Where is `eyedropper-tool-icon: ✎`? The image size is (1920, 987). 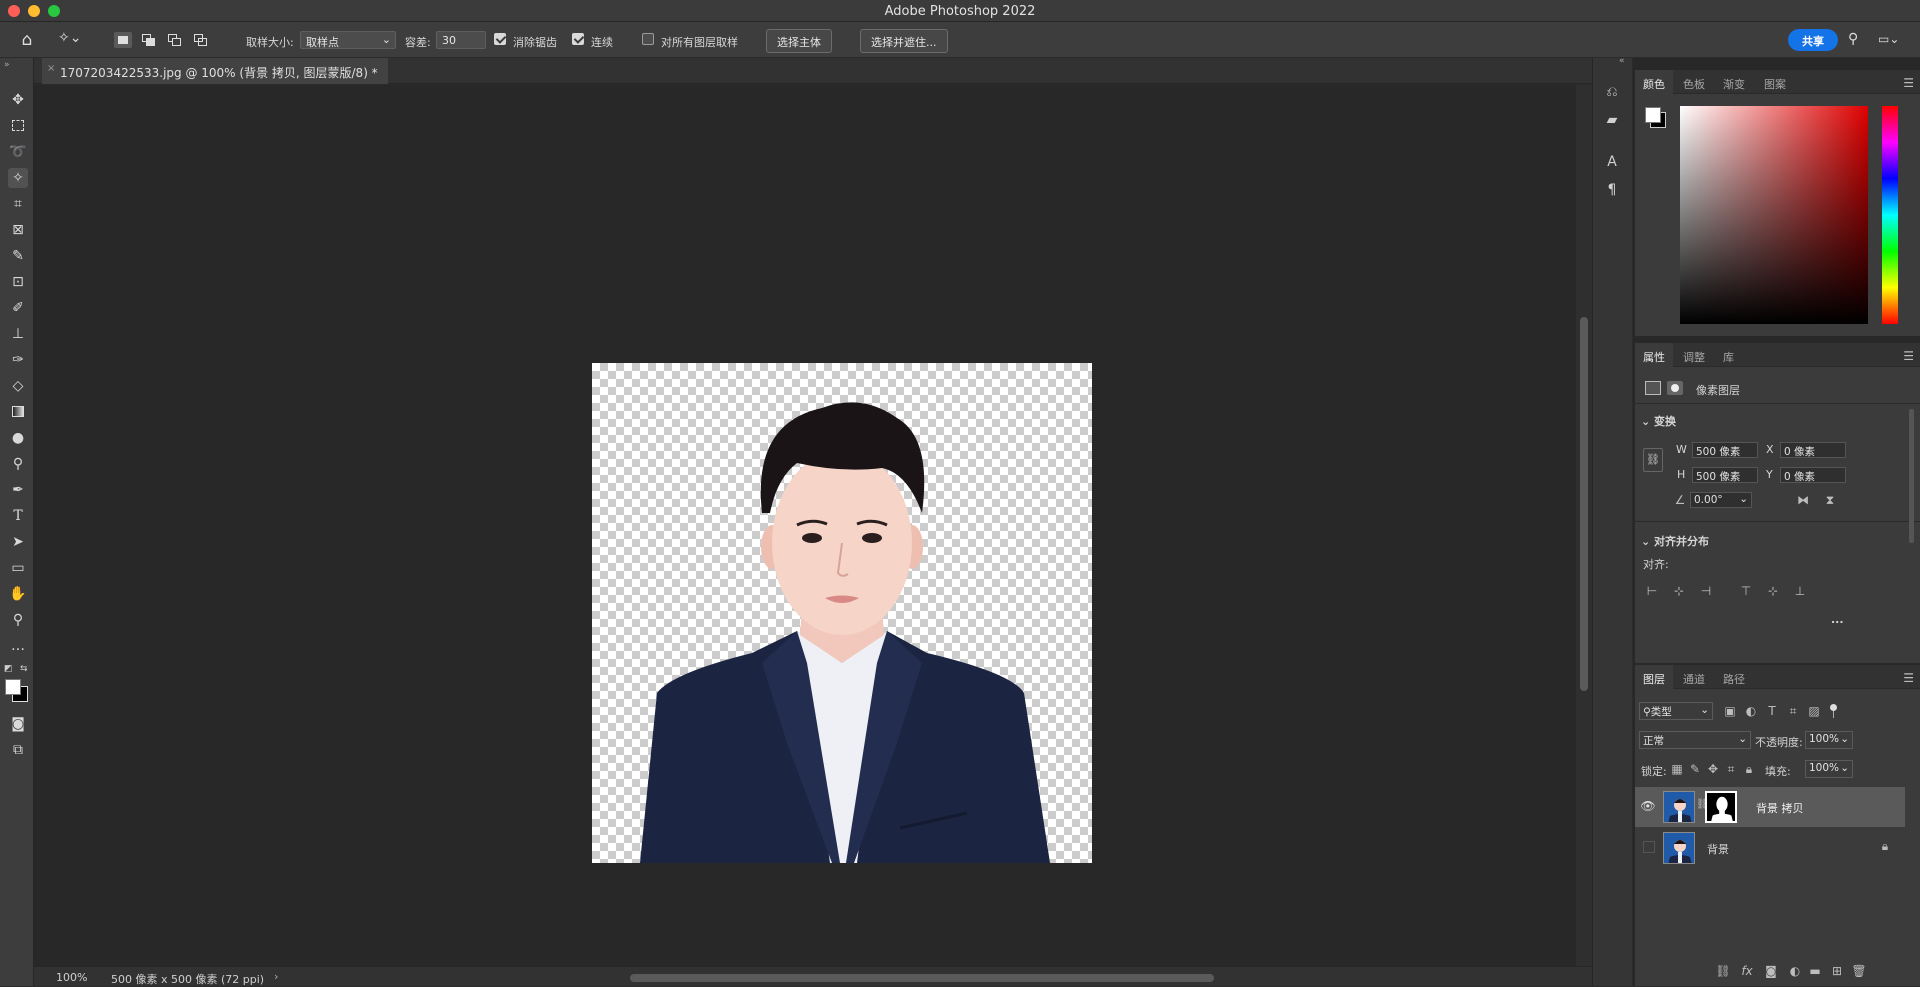
eyedropper-tool-icon: ✎ is located at coordinates (18, 256).